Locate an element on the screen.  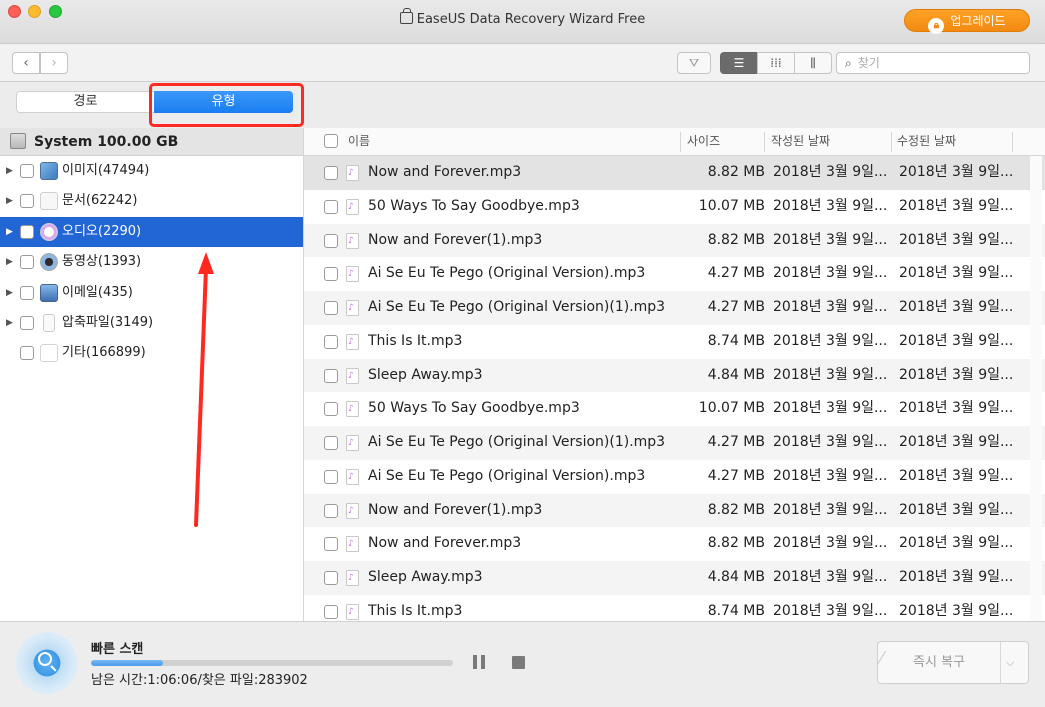
drive-header: System 100.00 GB is located at coordinates (151, 142).